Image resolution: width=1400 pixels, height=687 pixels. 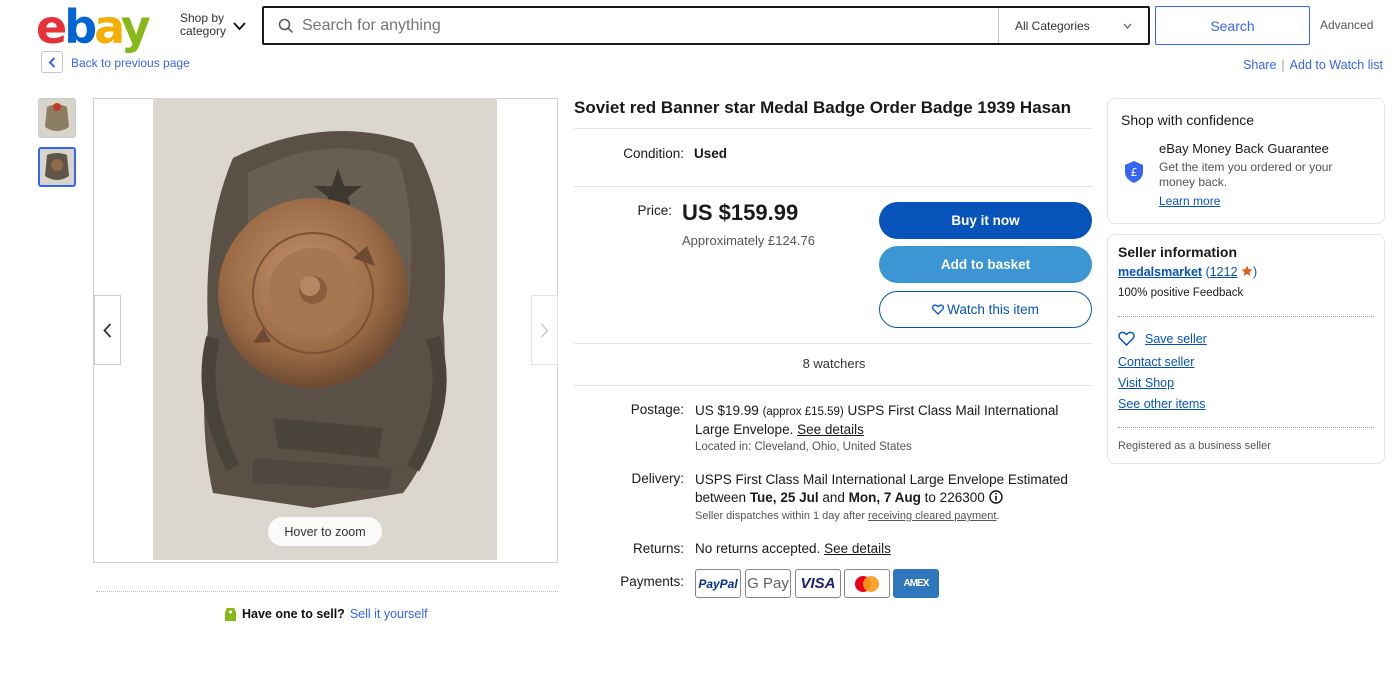 What do you see at coordinates (657, 409) in the screenshot?
I see `postage-label: Postage:` at bounding box center [657, 409].